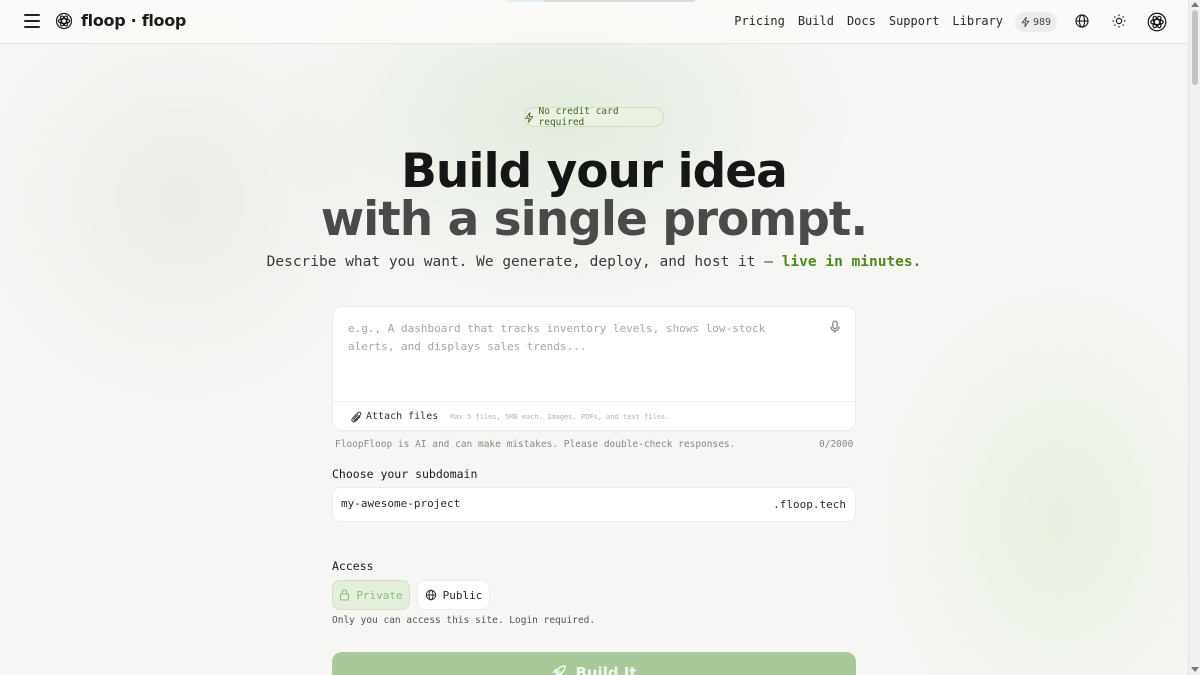 This screenshot has height=675, width=1200. What do you see at coordinates (759, 21) in the screenshot?
I see `nav-pricing: Pricing` at bounding box center [759, 21].